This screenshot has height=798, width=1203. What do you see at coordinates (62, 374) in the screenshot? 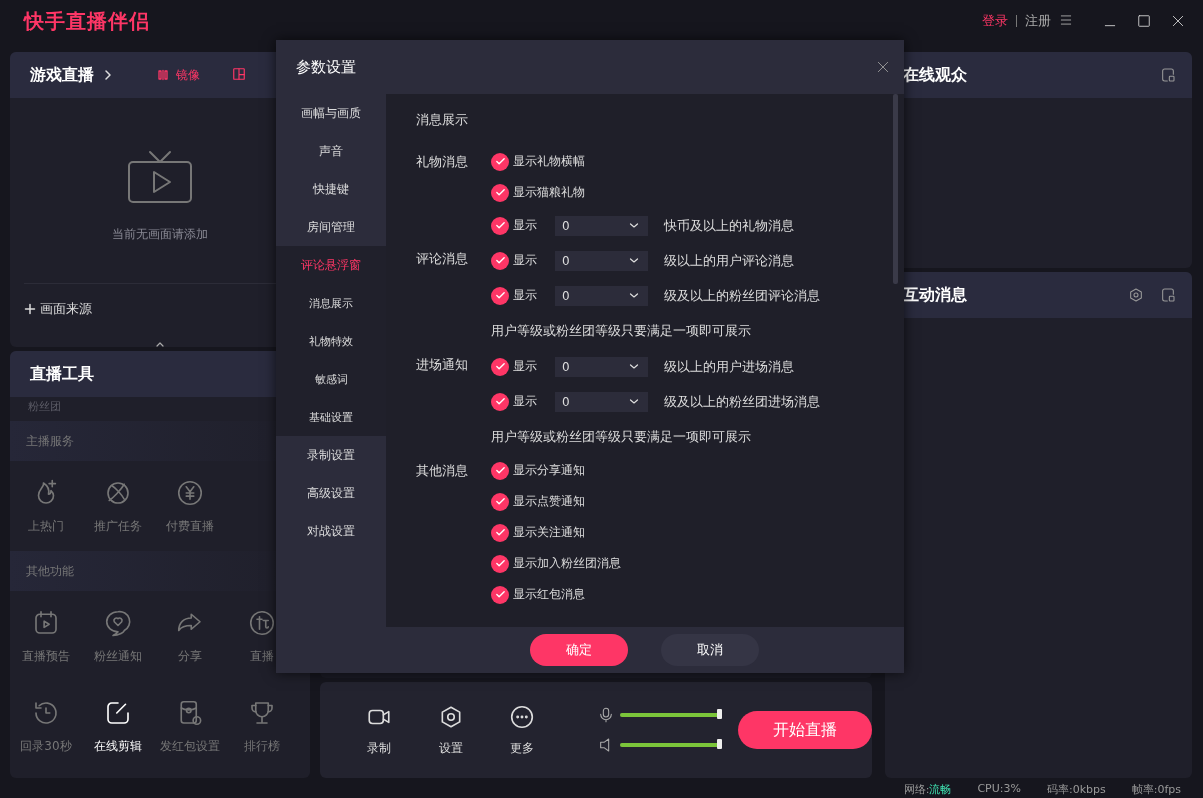
I see `panel-title: 直播工具` at bounding box center [62, 374].